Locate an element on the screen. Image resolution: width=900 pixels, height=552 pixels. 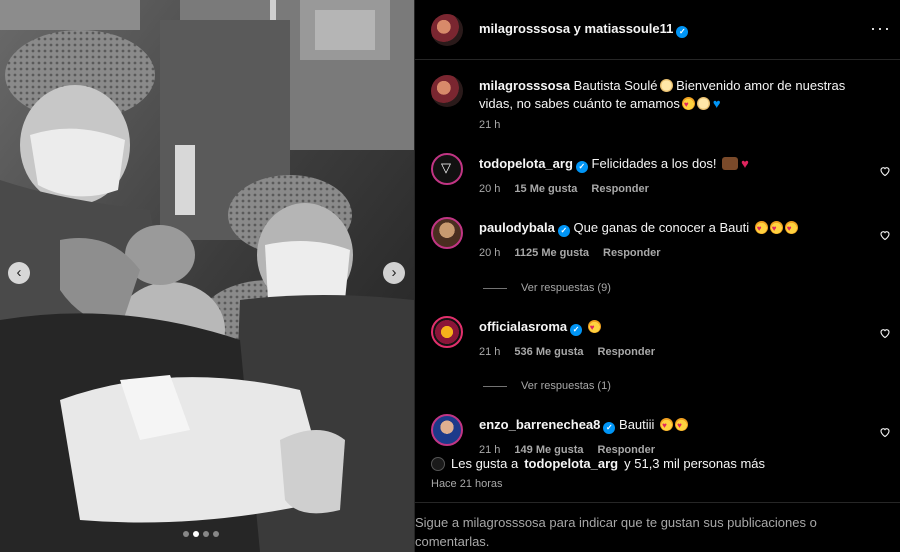
comment-username: enzo_barrenechea8 is located at coordinates (539, 424).